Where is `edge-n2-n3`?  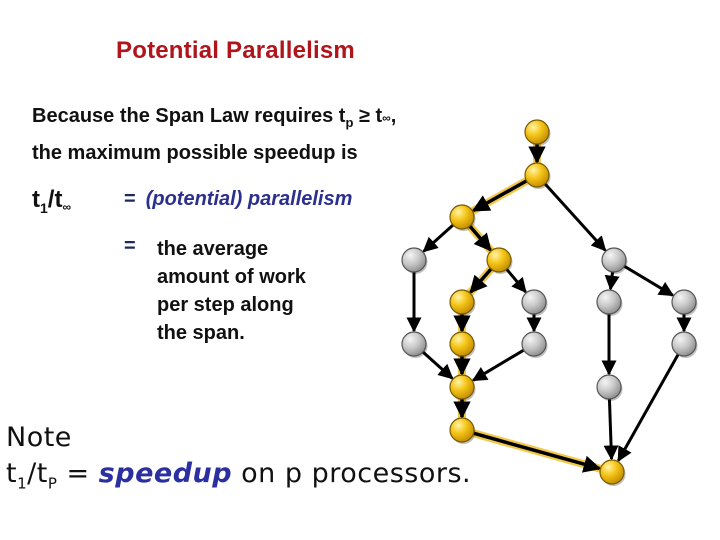 edge-n2-n3 is located at coordinates (499, 196).